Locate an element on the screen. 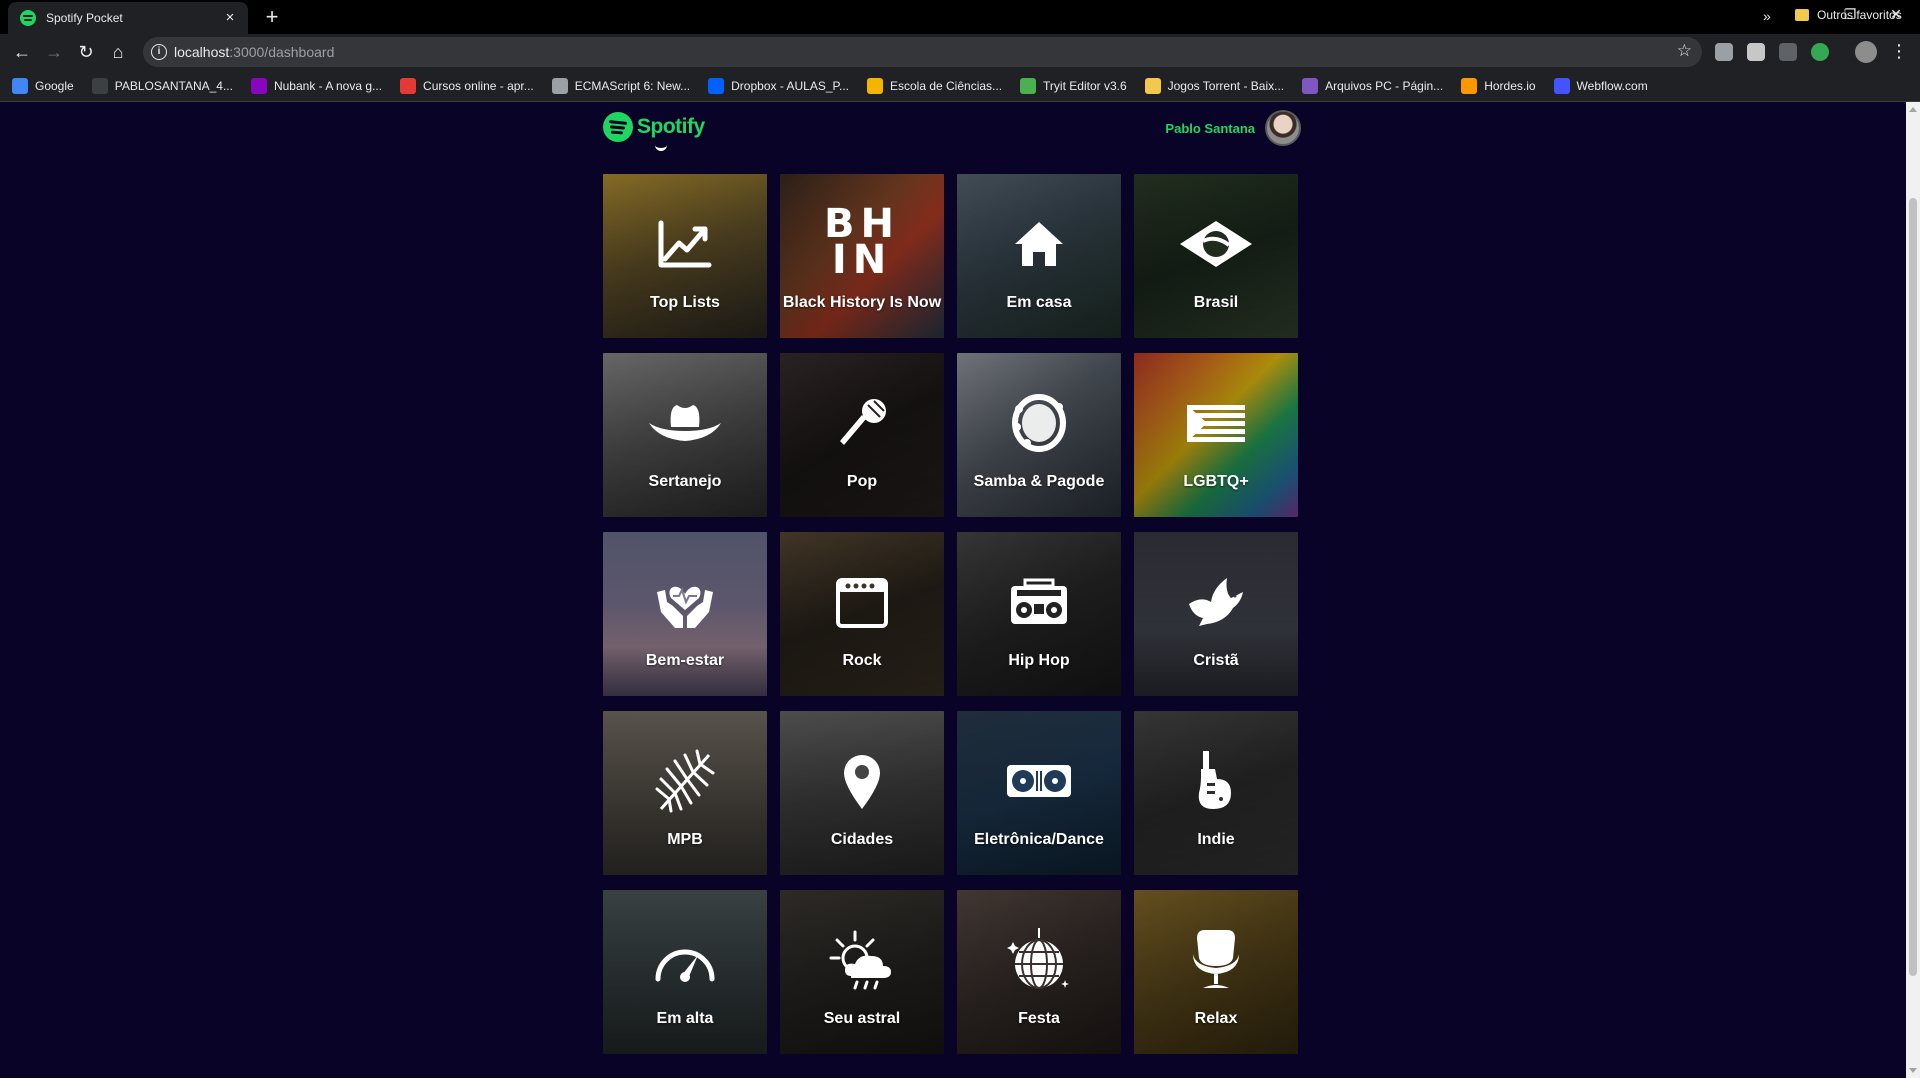 This screenshot has height=1078, width=1920. extension-shield-icon is located at coordinates (1724, 52).